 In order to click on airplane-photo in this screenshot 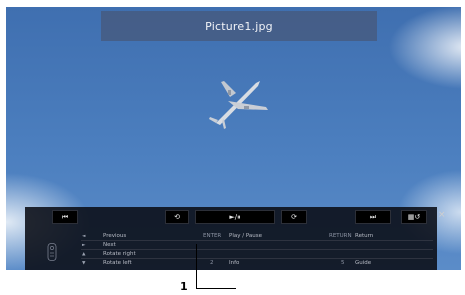, I will do `click(238, 105)`.